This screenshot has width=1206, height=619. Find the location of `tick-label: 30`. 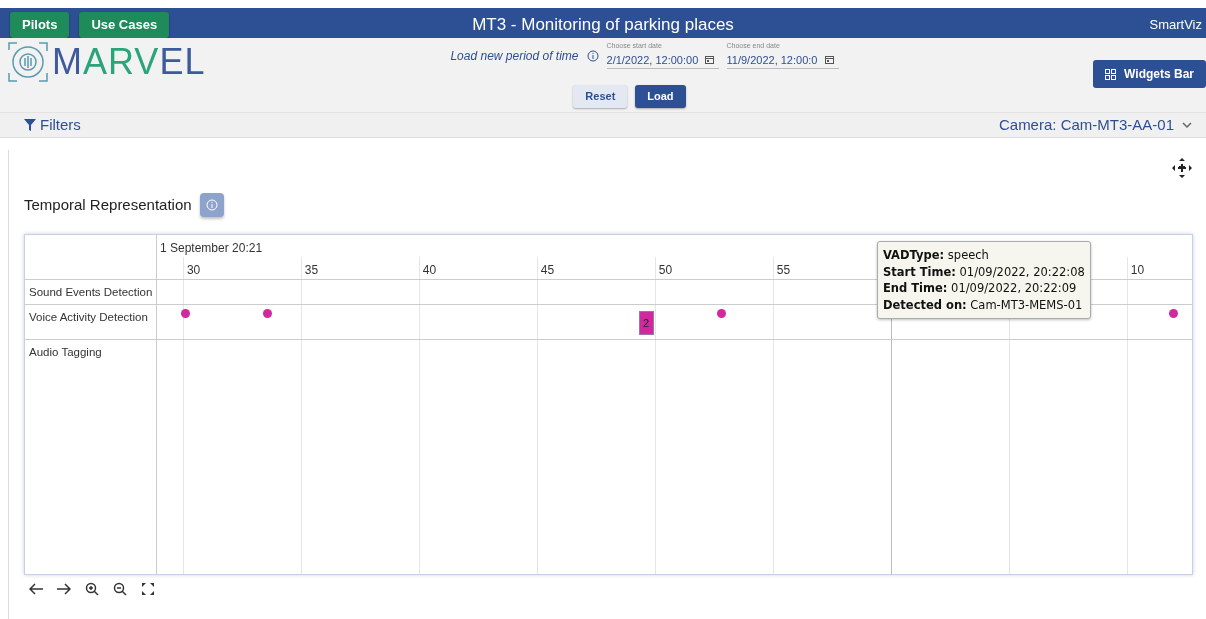

tick-label: 30 is located at coordinates (193, 270).